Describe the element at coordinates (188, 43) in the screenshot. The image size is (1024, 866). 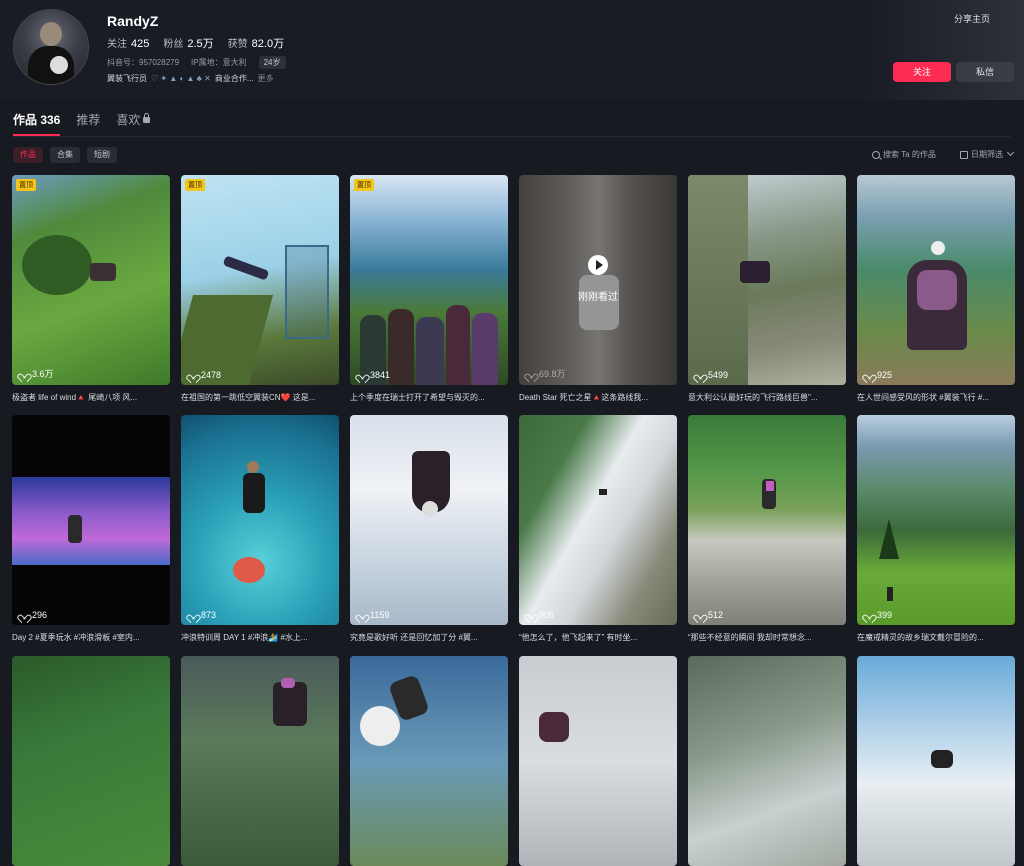
I see `stat-followers: 粉丝 2.5万` at that location.